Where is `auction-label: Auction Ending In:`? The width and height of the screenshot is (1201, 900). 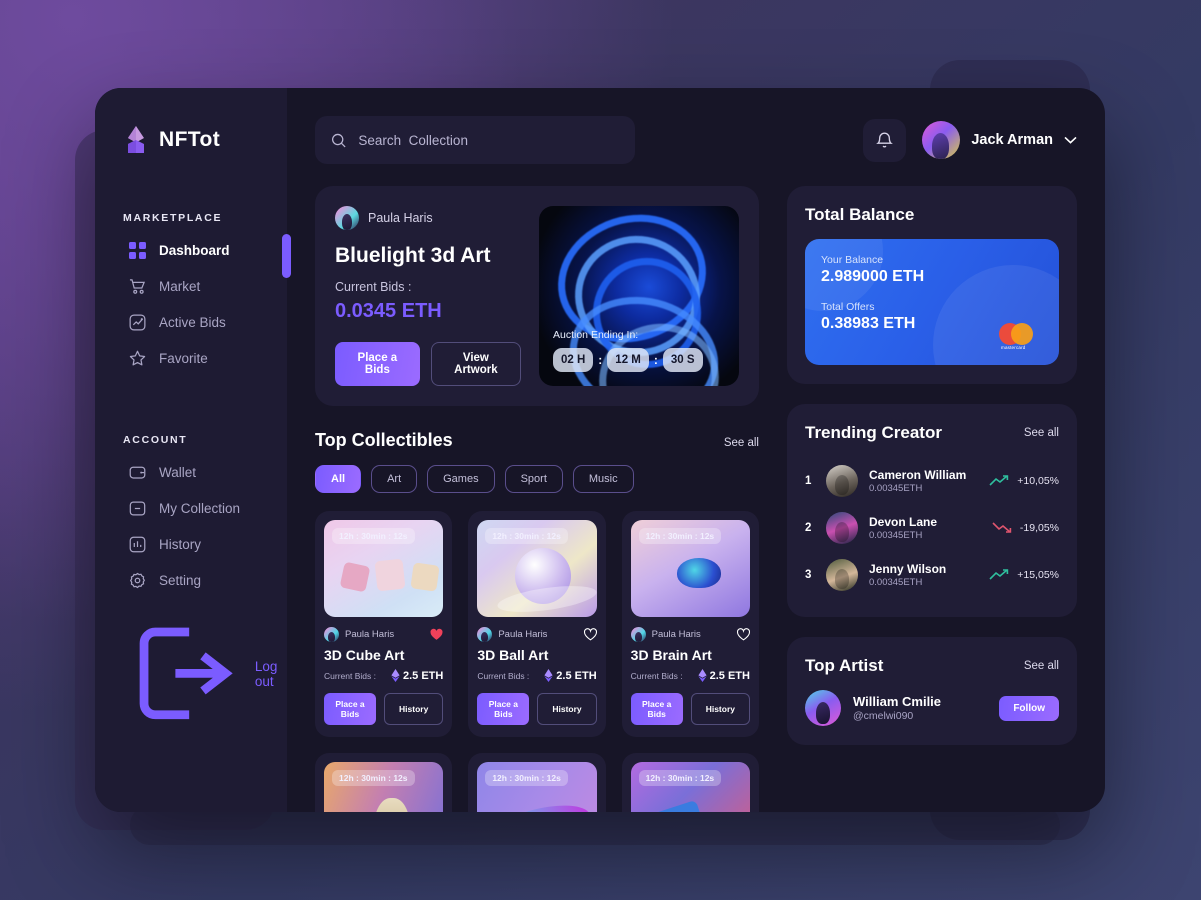
auction-label: Auction Ending In: is located at coordinates (596, 335).